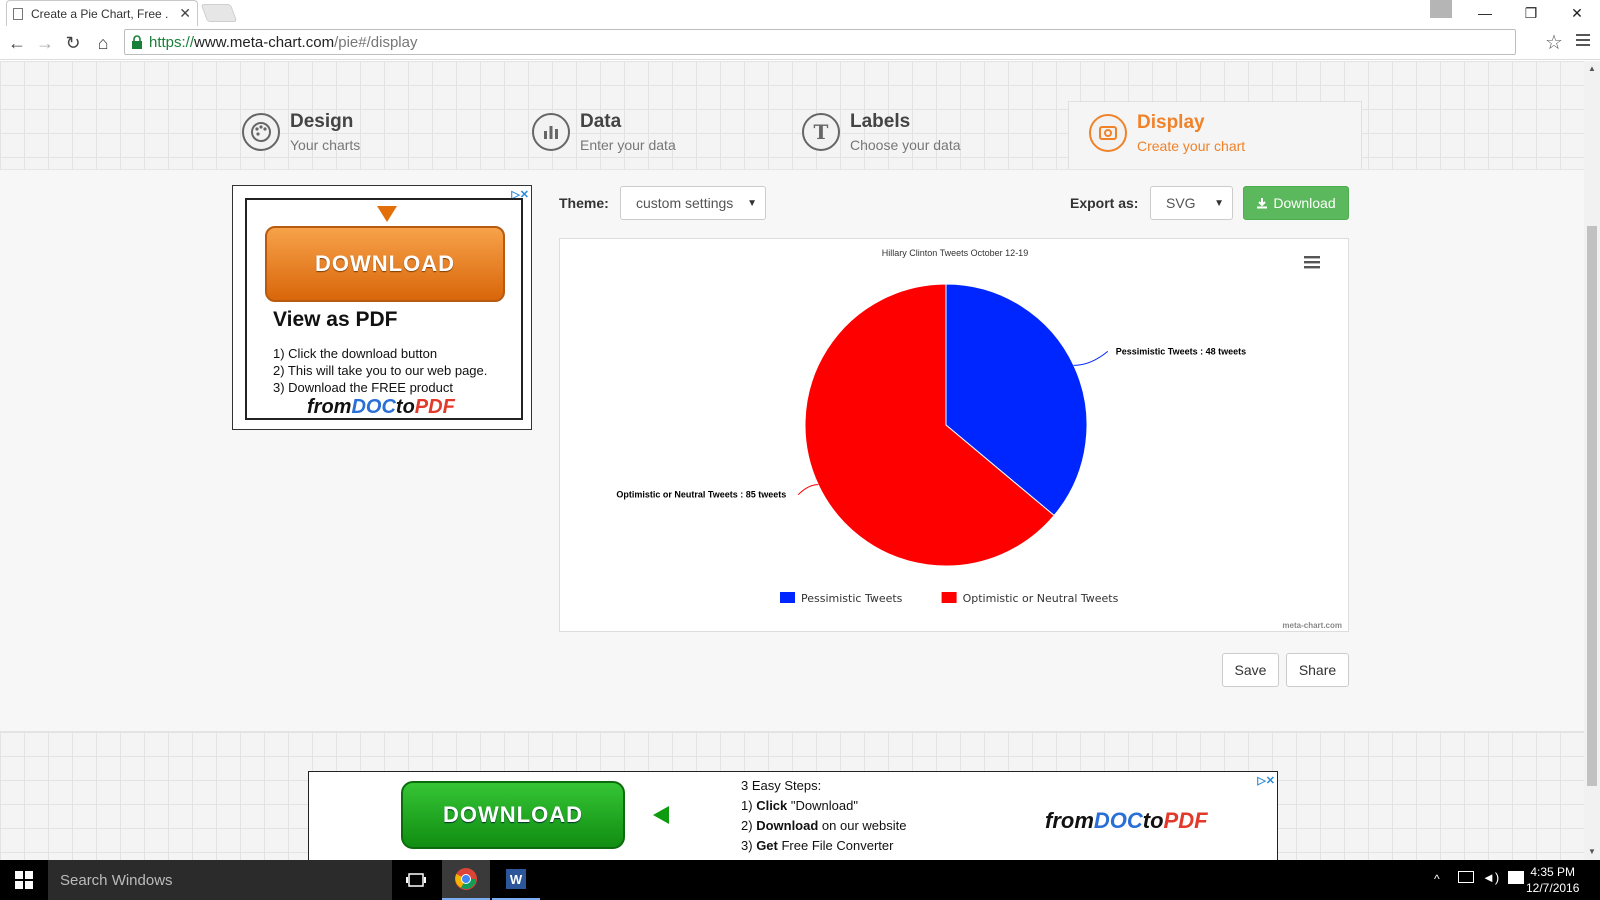  What do you see at coordinates (363, 387) in the screenshot?
I see `ad-line: 3) Download the FREE product` at bounding box center [363, 387].